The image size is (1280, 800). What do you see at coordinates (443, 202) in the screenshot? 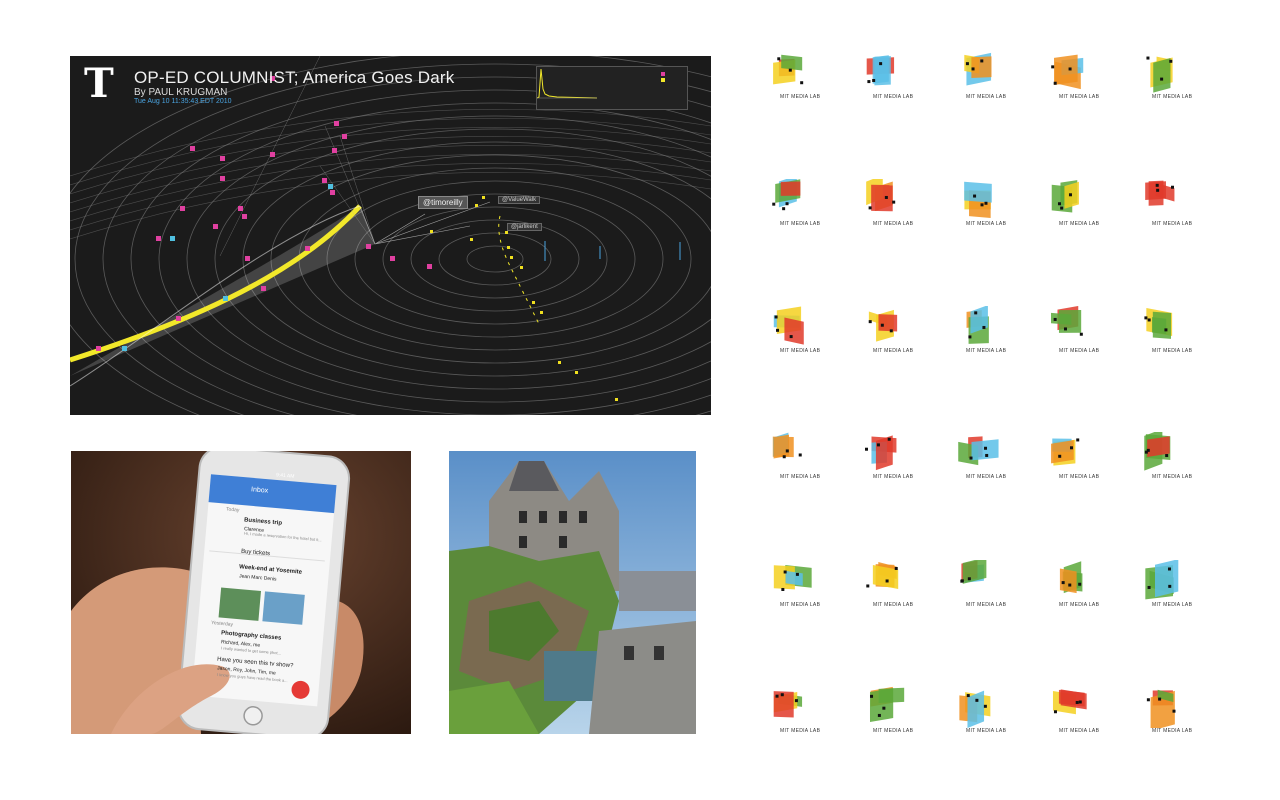
I see `user-tag-main: @timoreilly` at bounding box center [443, 202].